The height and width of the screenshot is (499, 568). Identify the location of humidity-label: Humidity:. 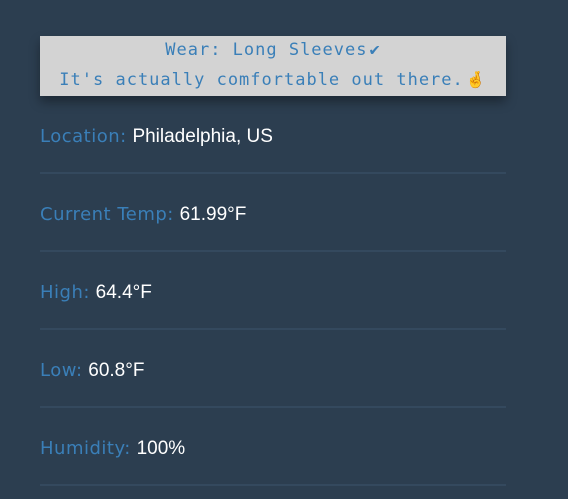
(85, 448).